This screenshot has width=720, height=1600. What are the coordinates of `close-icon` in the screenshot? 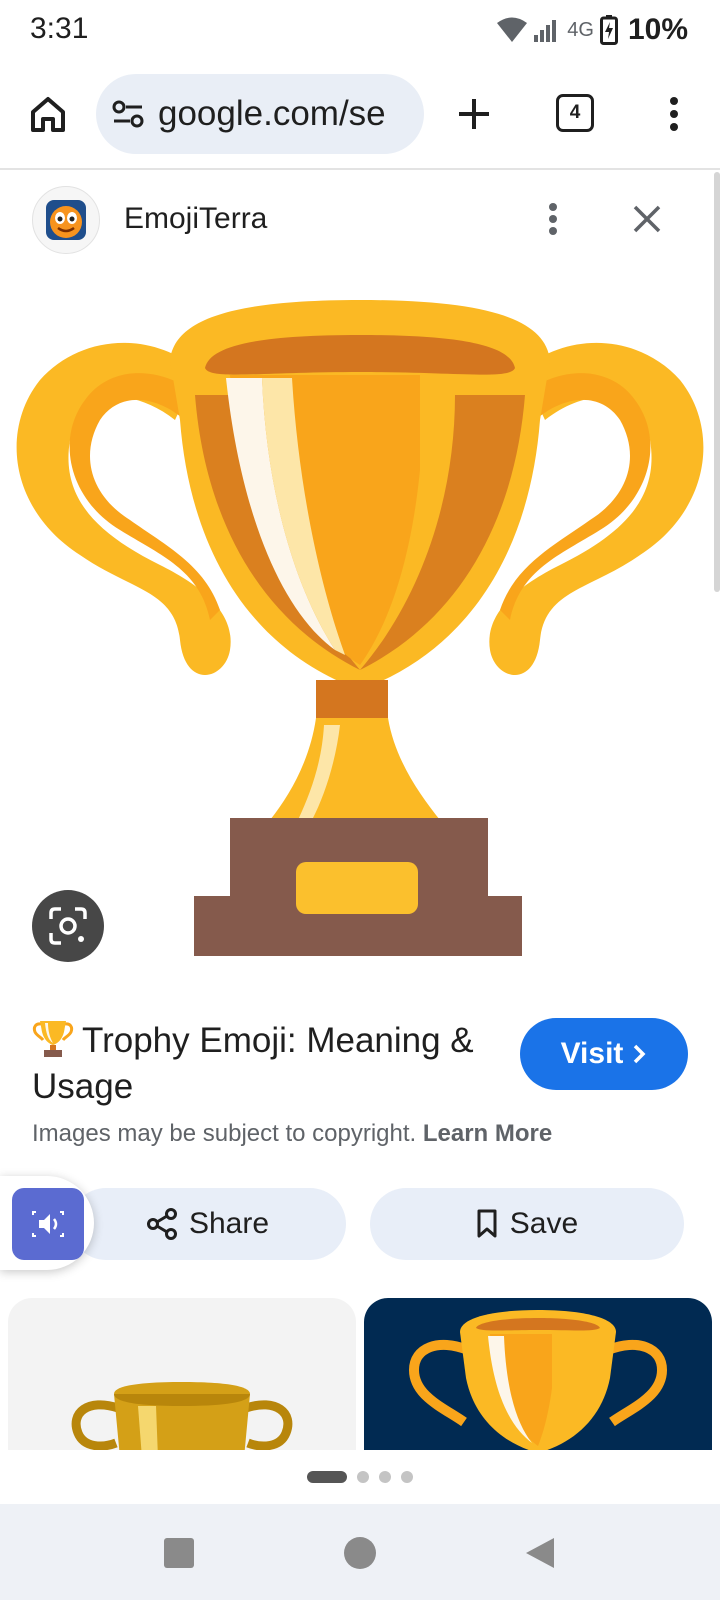 It's located at (647, 219).